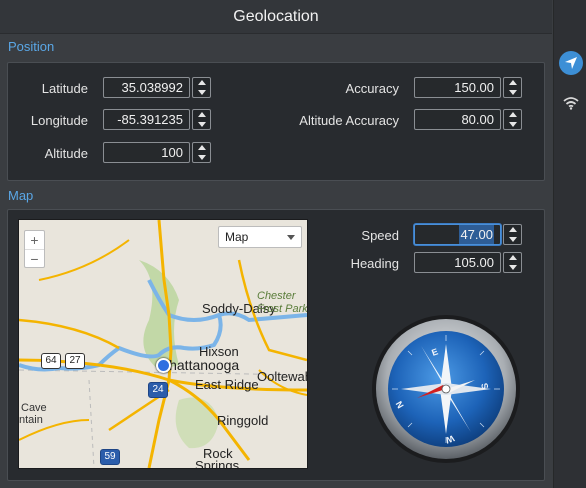 The width and height of the screenshot is (586, 488). I want to click on latitude-input: 35.038992, so click(146, 87).